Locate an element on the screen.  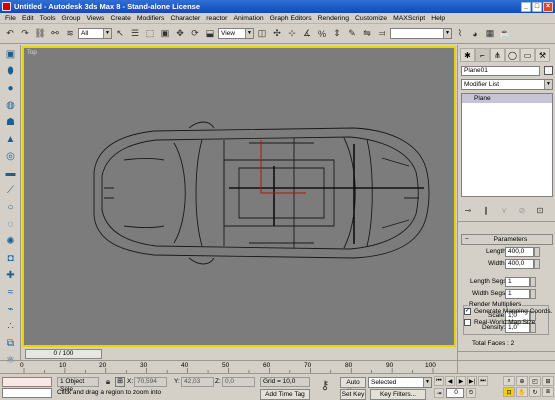
plane-icon: ▬ is located at coordinates (10, 173).